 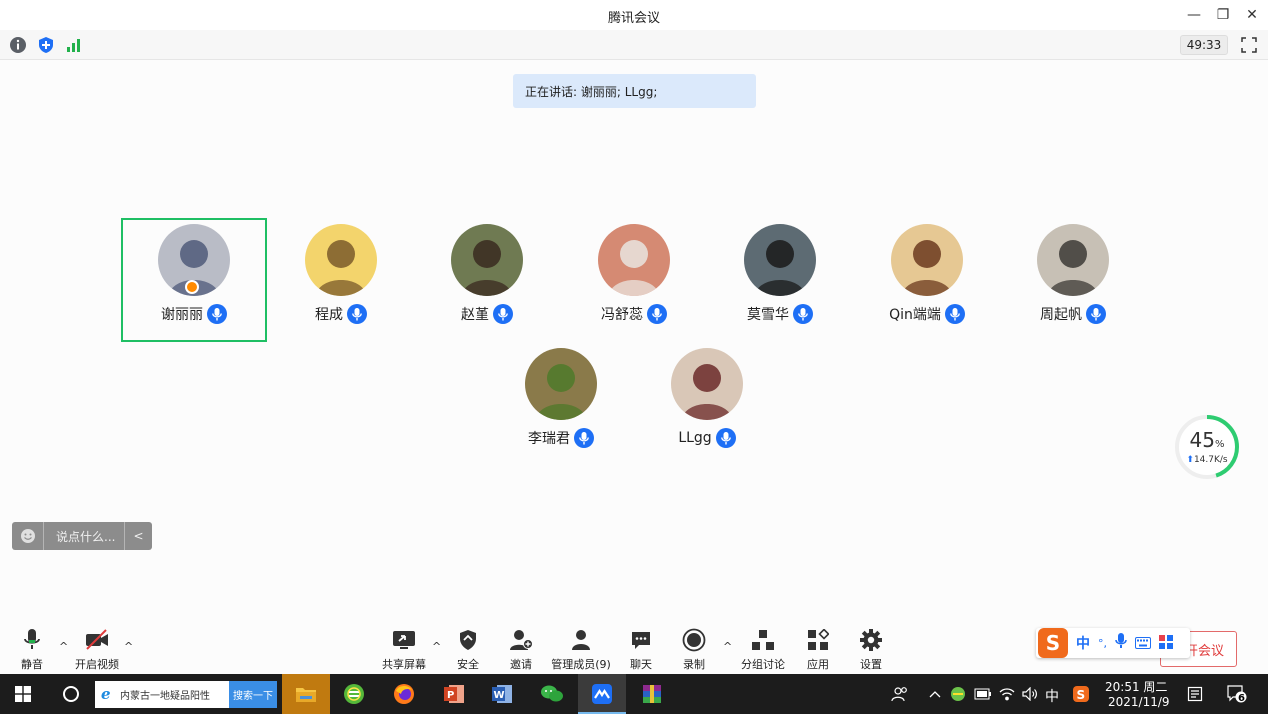 I want to click on participant-tile: Qin端端, so click(x=927, y=280).